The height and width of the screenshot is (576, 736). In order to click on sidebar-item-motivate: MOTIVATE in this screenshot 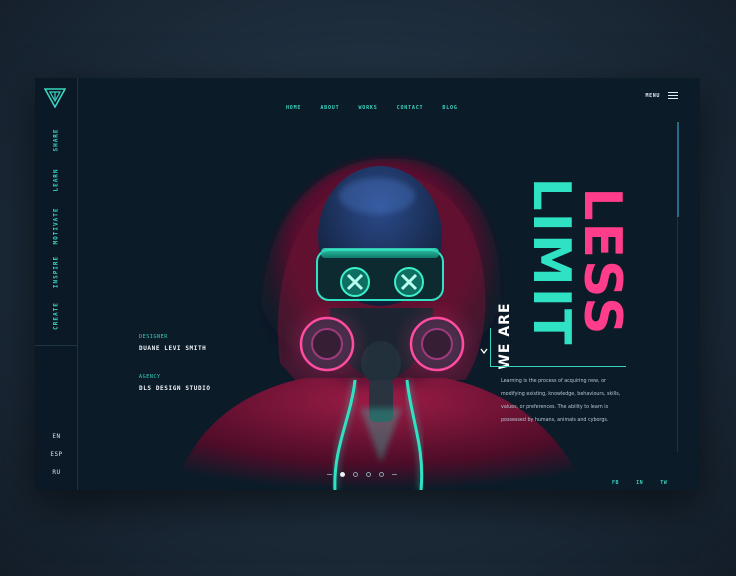, I will do `click(56, 226)`.